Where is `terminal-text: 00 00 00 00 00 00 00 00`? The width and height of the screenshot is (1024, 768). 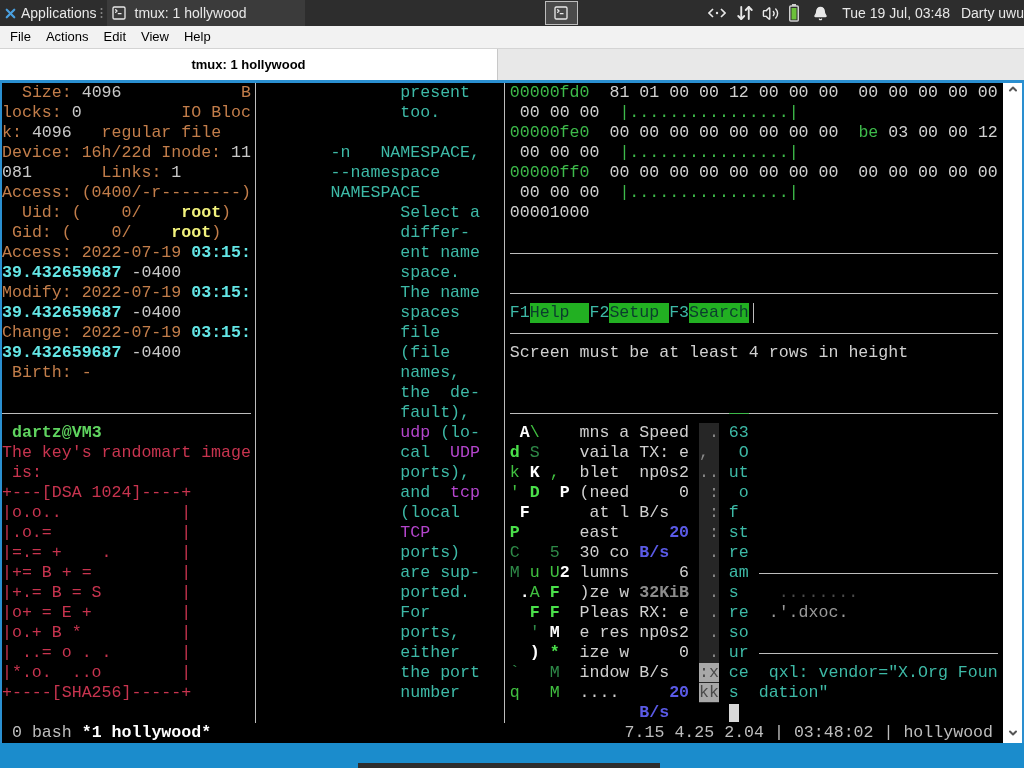
terminal-text: 00 00 00 00 00 00 00 00 is located at coordinates (724, 132).